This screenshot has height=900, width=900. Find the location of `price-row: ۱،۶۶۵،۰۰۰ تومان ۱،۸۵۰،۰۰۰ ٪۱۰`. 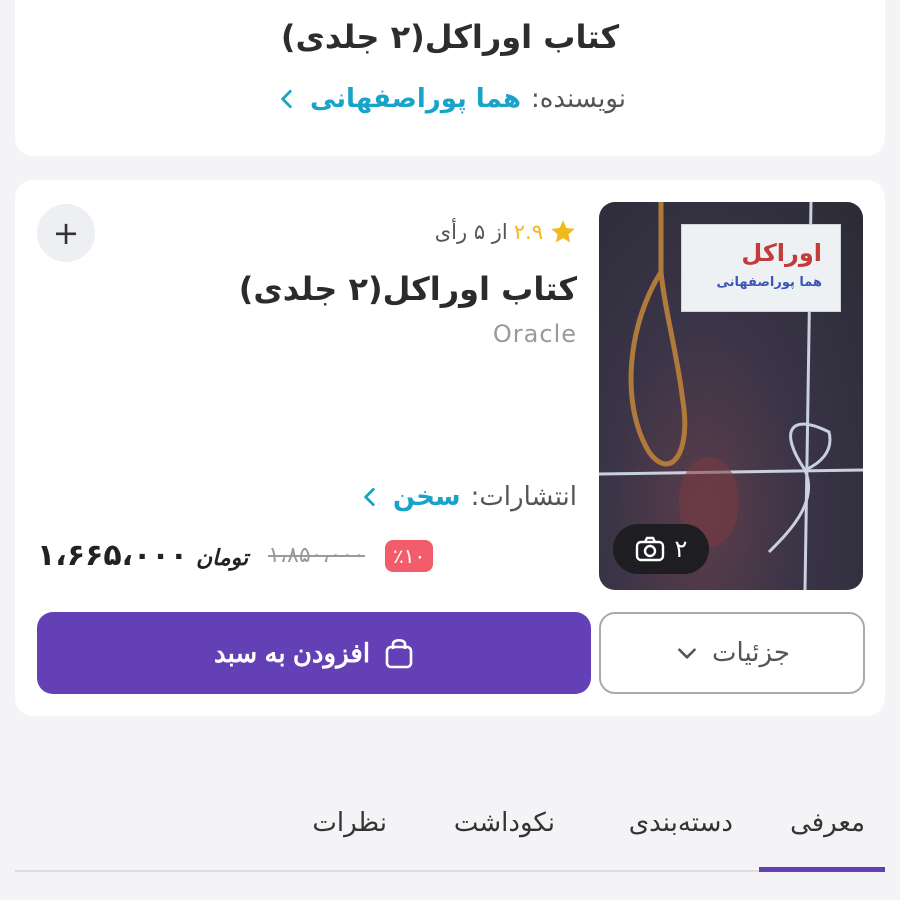

price-row: ۱،۶۶۵،۰۰۰ تومان ۱،۸۵۰،۰۰۰ ٪۱۰ is located at coordinates (235, 555).